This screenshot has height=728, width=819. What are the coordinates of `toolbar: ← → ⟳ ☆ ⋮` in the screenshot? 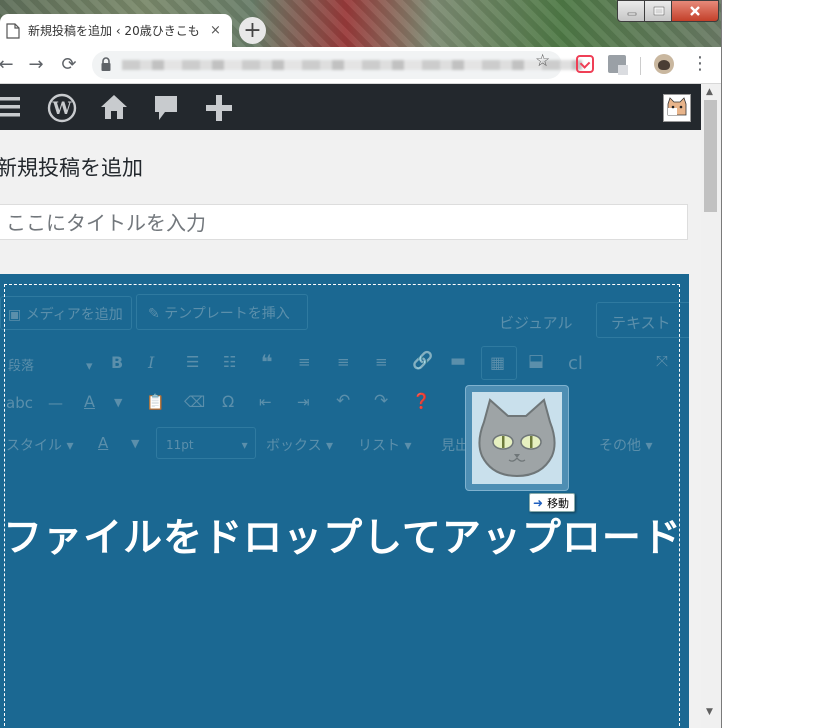 It's located at (360, 65).